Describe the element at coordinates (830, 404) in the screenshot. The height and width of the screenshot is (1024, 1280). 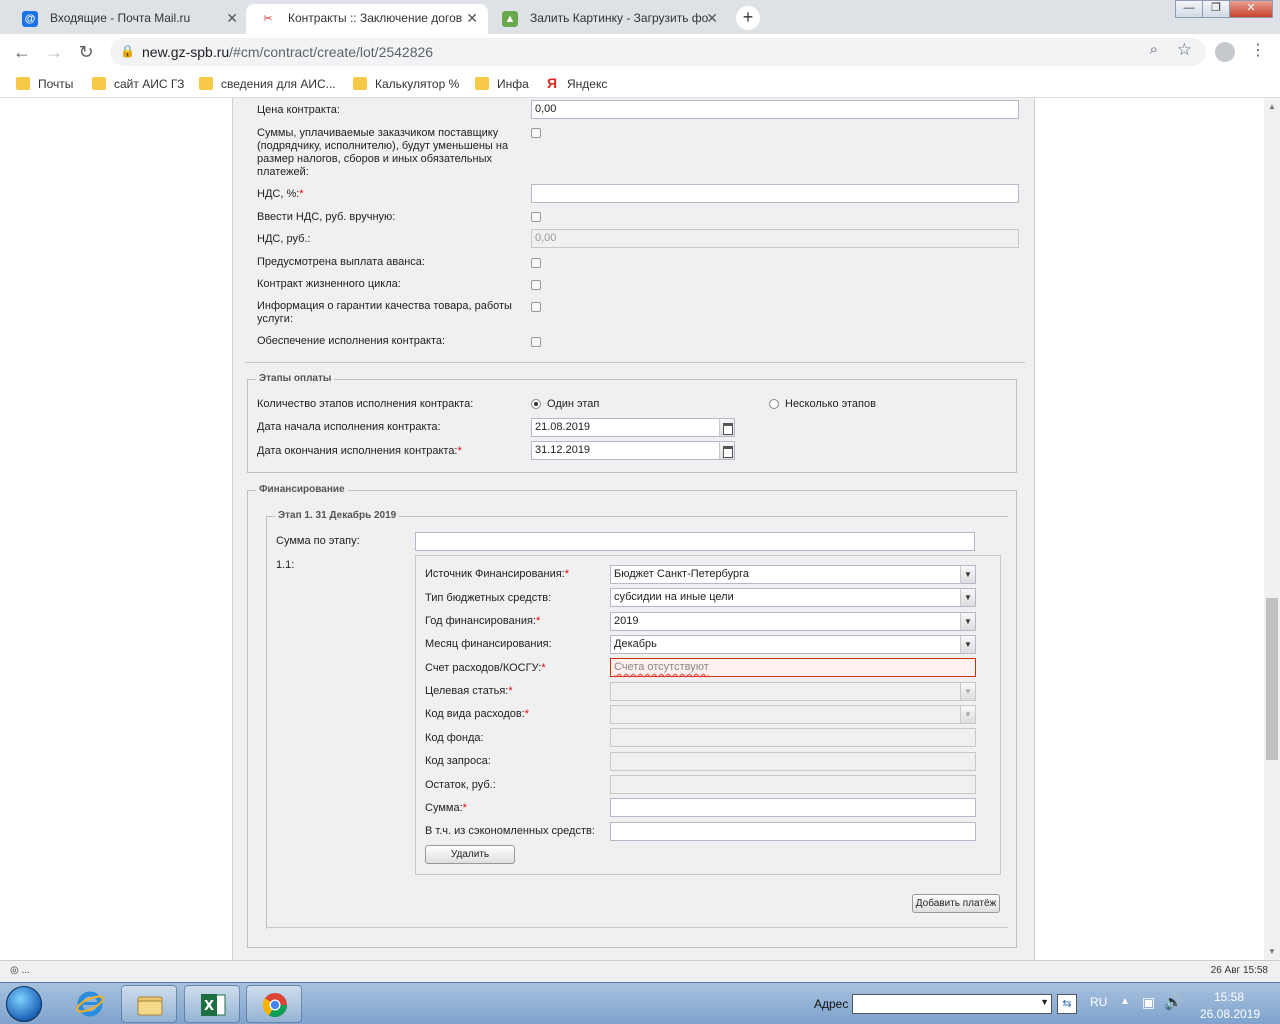
I see `many-stages-label: Несколько этапов` at that location.